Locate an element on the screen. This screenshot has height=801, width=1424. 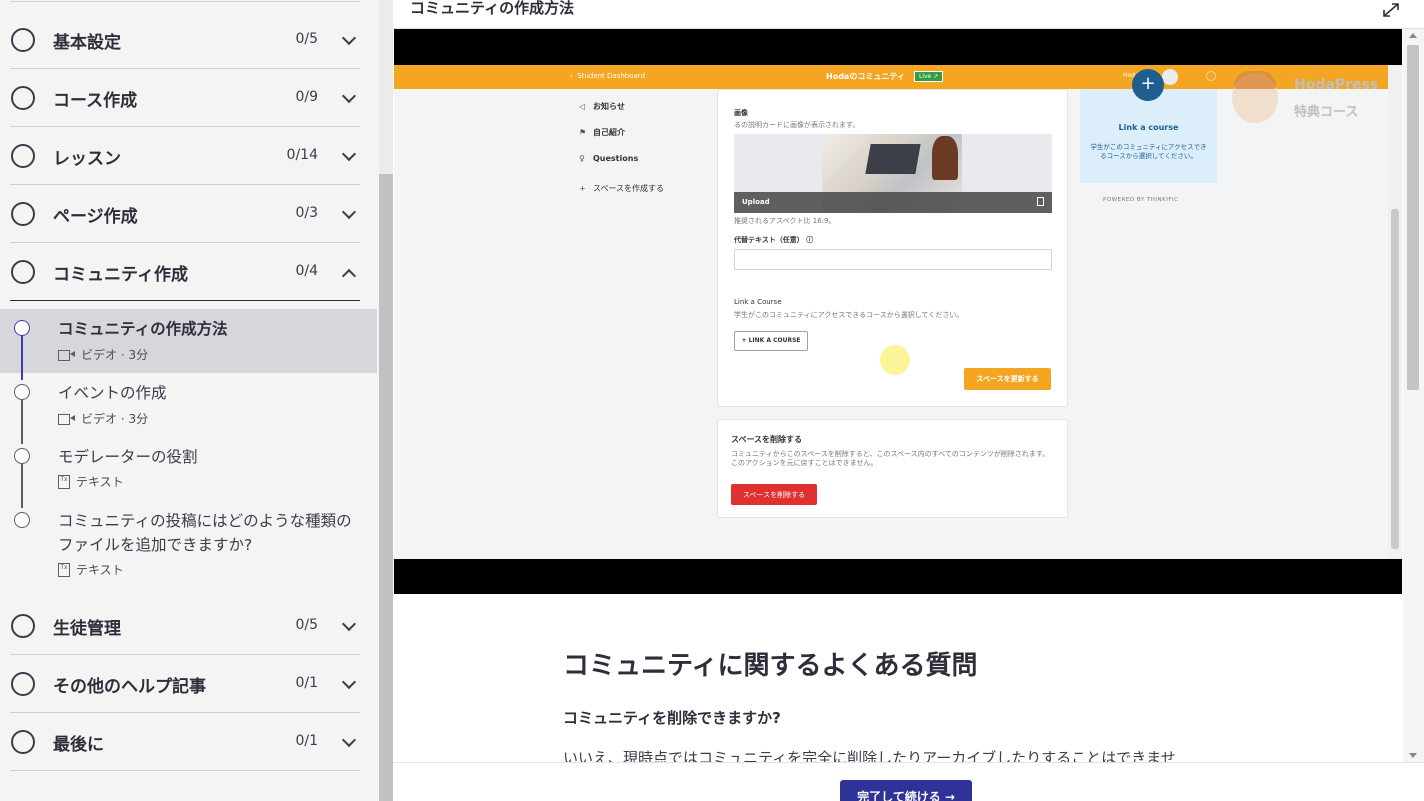
lesson-item-community-creation: コミュニティの作成方法 ビデオ · 3分 is located at coordinates (188, 341).